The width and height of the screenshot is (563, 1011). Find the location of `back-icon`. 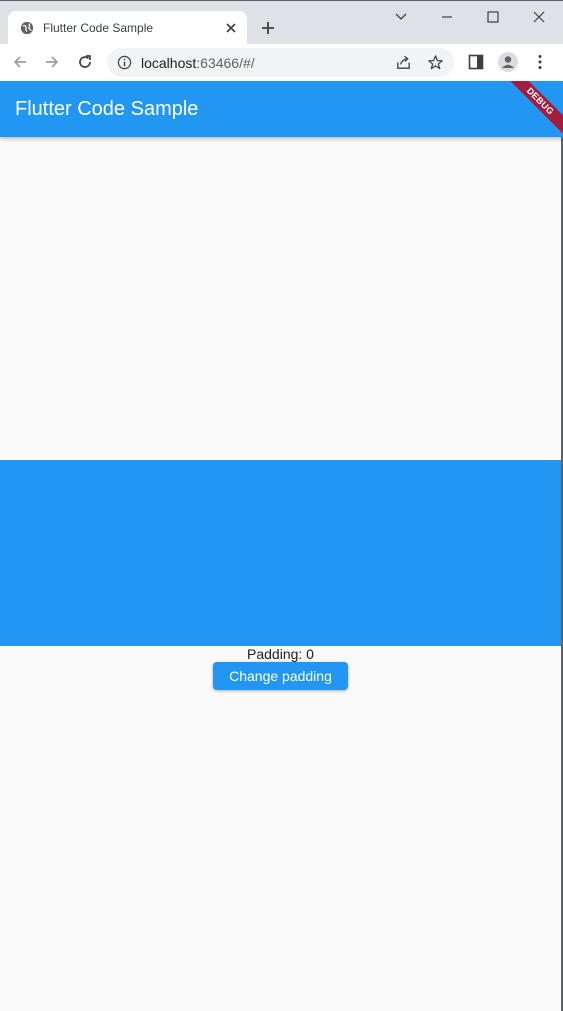

back-icon is located at coordinates (20, 62).